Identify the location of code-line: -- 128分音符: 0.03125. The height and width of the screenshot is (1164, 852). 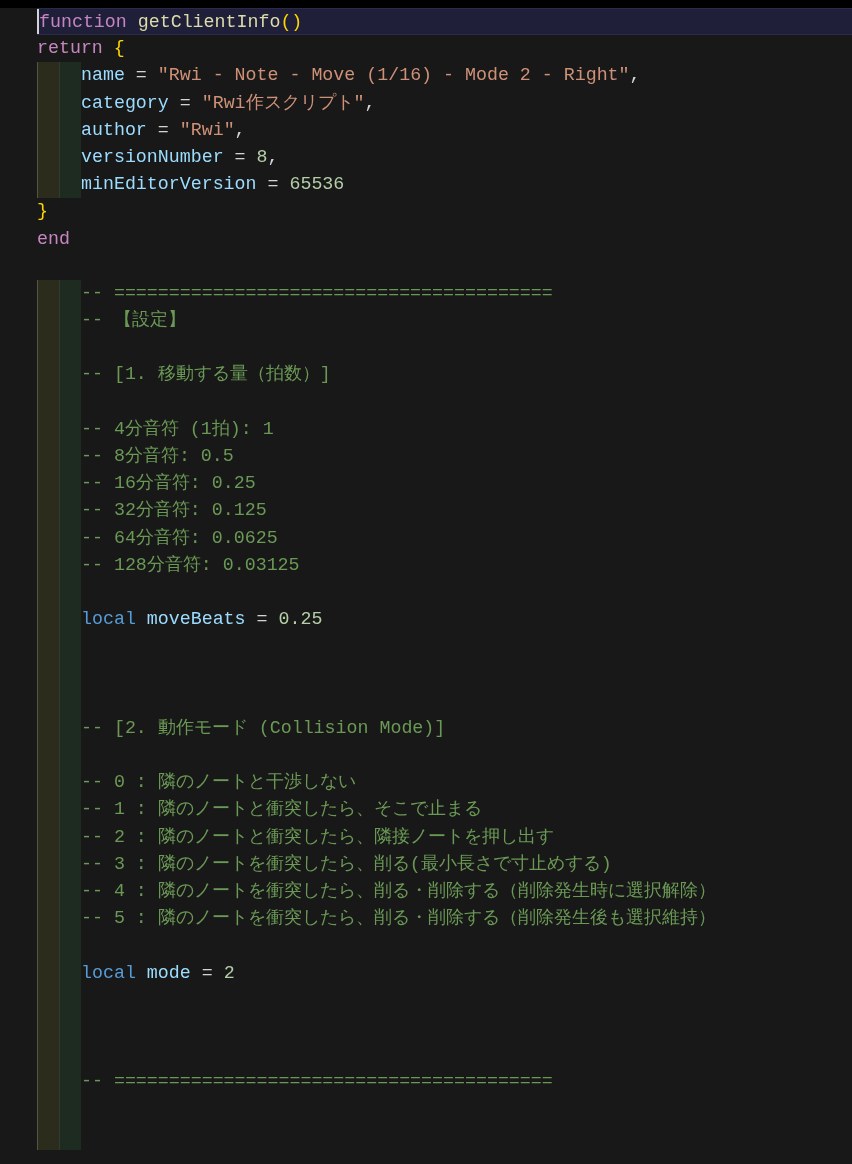
(190, 565).